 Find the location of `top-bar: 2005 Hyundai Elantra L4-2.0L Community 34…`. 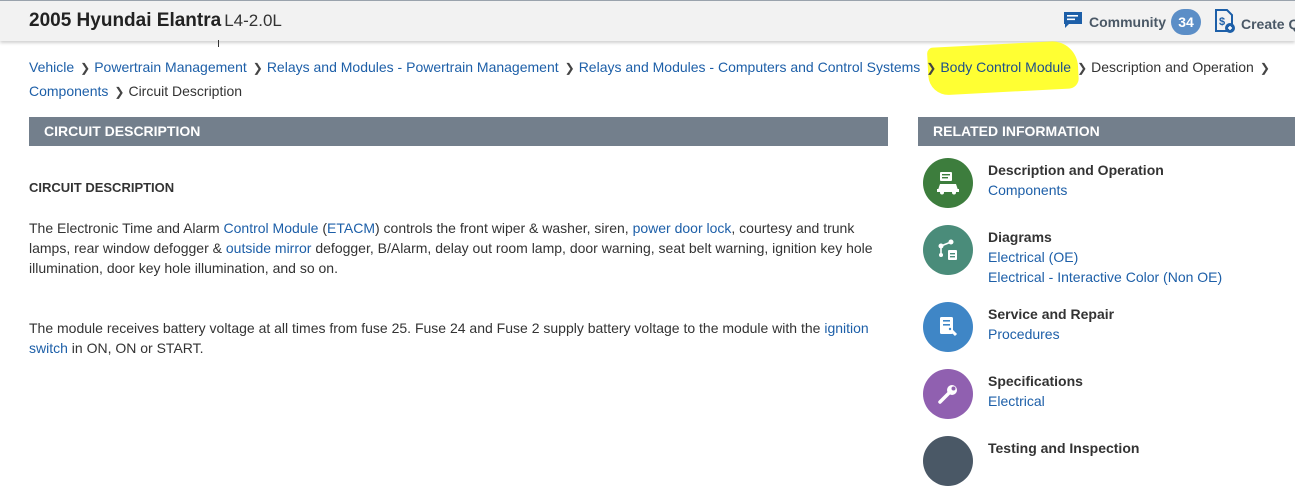

top-bar: 2005 Hyundai Elantra L4-2.0L Community 34… is located at coordinates (647, 20).